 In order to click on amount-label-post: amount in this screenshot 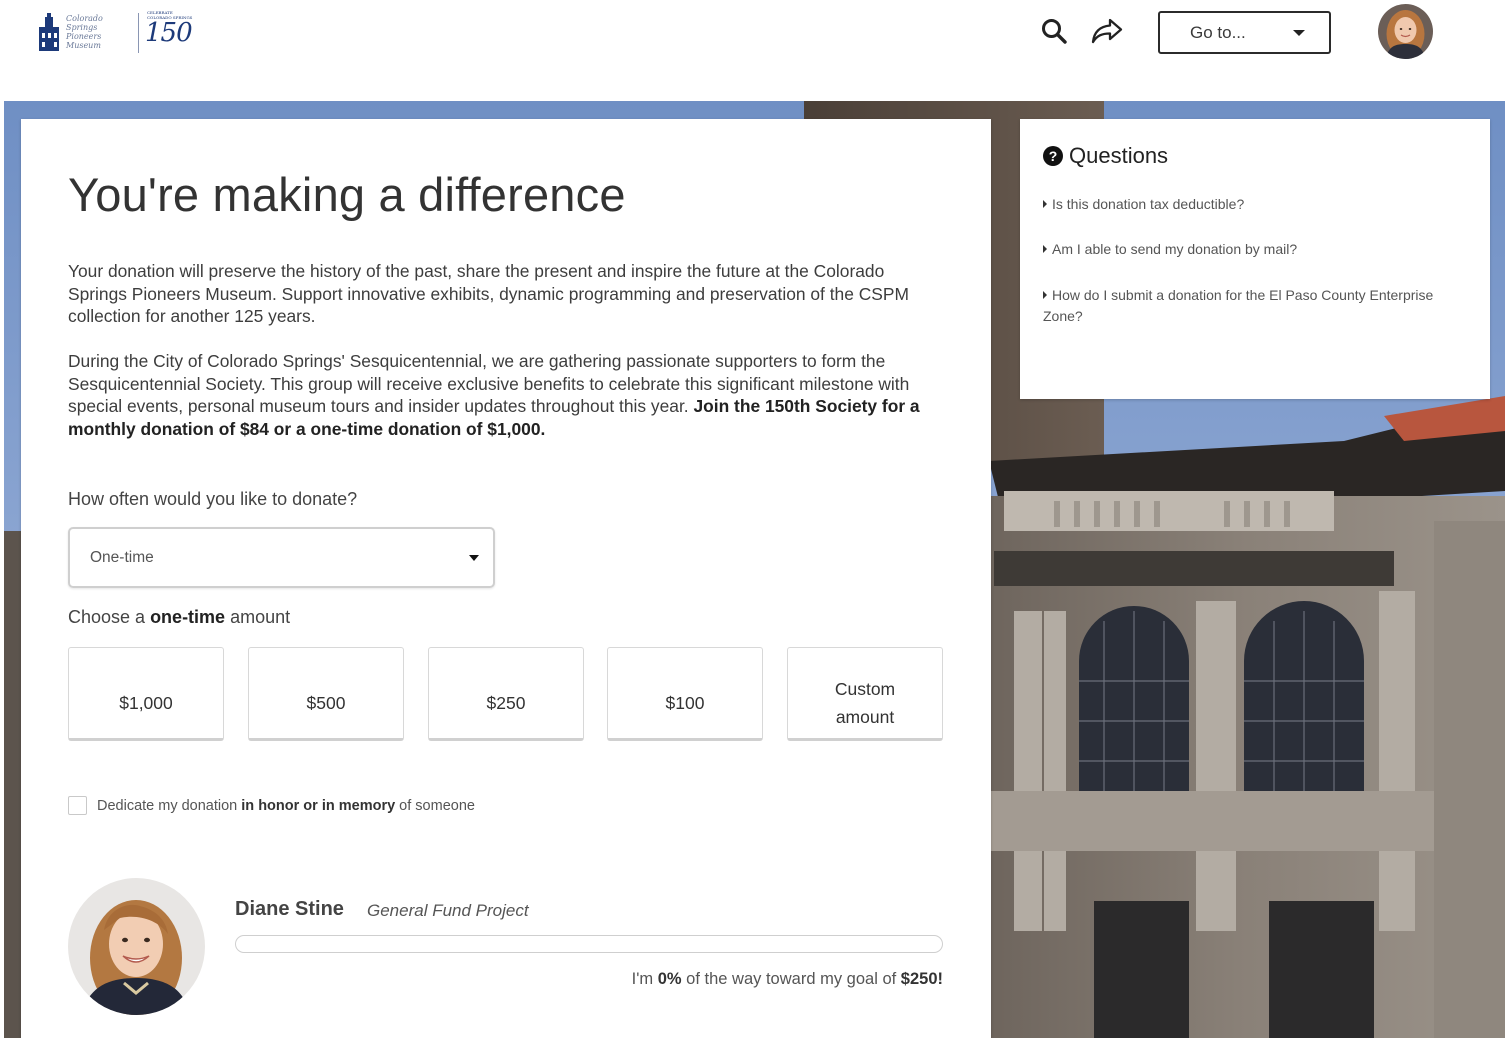, I will do `click(258, 617)`.